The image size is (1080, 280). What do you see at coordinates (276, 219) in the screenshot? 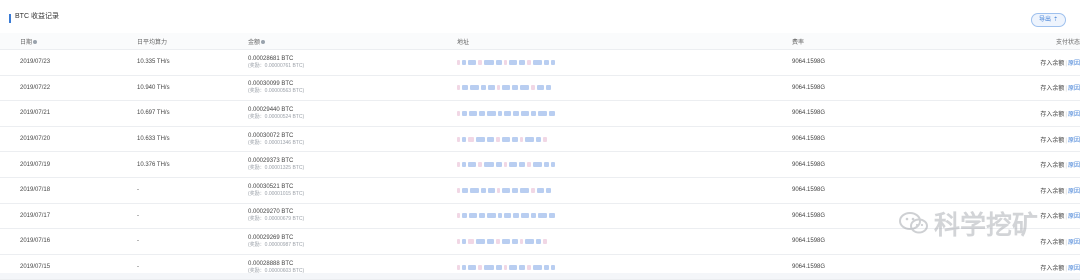
I see `reward-value: (奖励：0.00000679 BTC)` at bounding box center [276, 219].